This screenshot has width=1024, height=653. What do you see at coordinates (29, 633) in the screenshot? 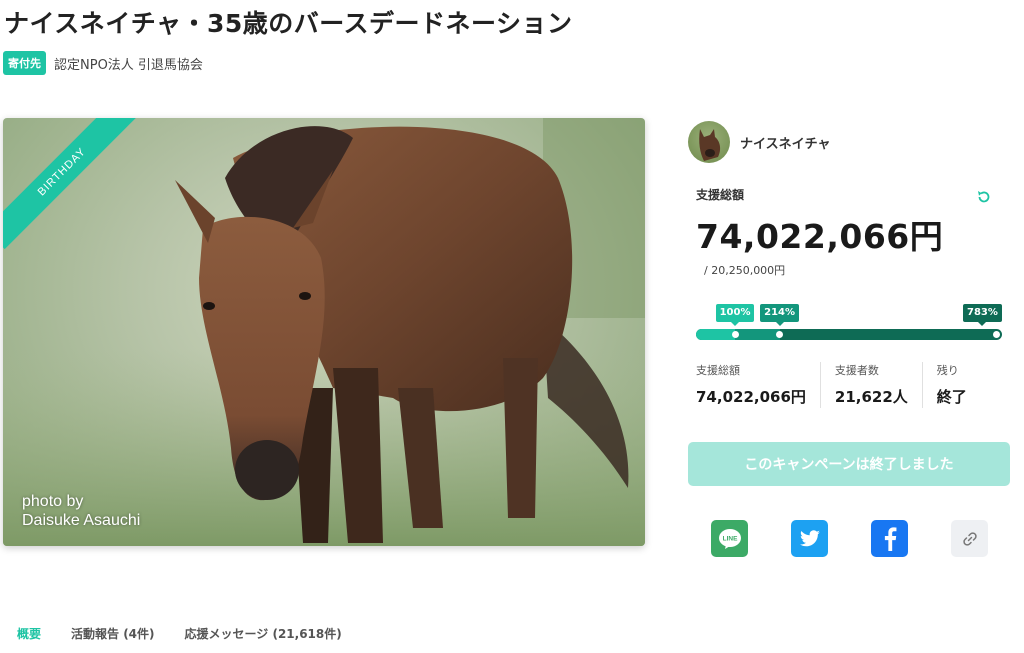
I see `tab-overview: 概要` at bounding box center [29, 633].